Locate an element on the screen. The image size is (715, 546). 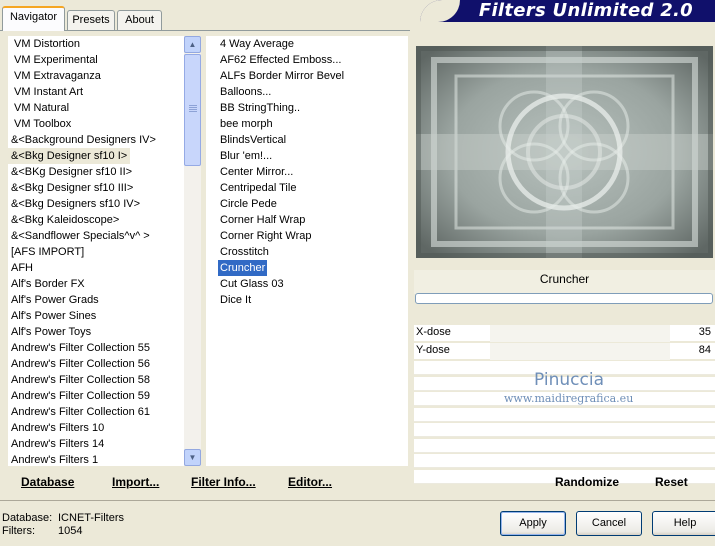
category-item: Andrew's Filter Collection 56 is located at coordinates (80, 364).